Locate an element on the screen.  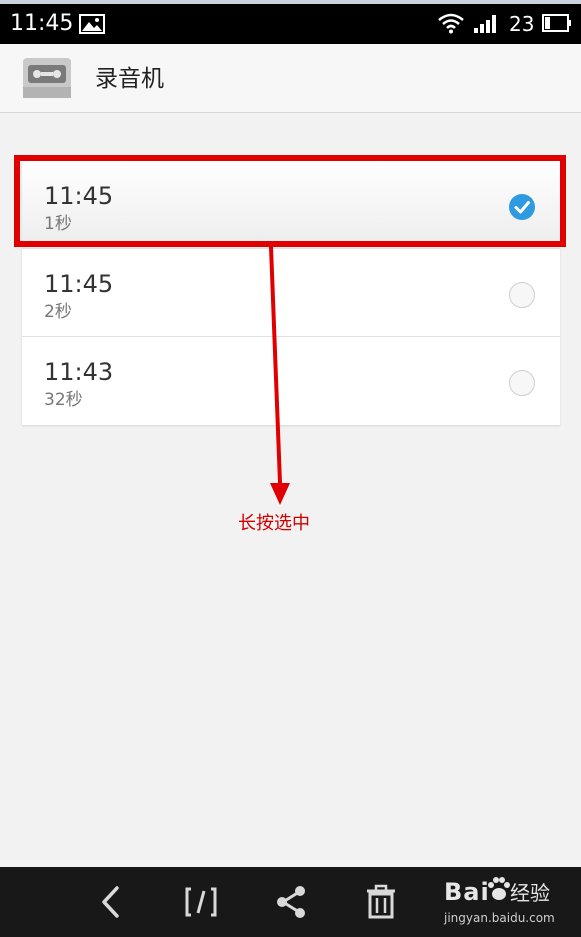
battery-level: 23 is located at coordinates (522, 24).